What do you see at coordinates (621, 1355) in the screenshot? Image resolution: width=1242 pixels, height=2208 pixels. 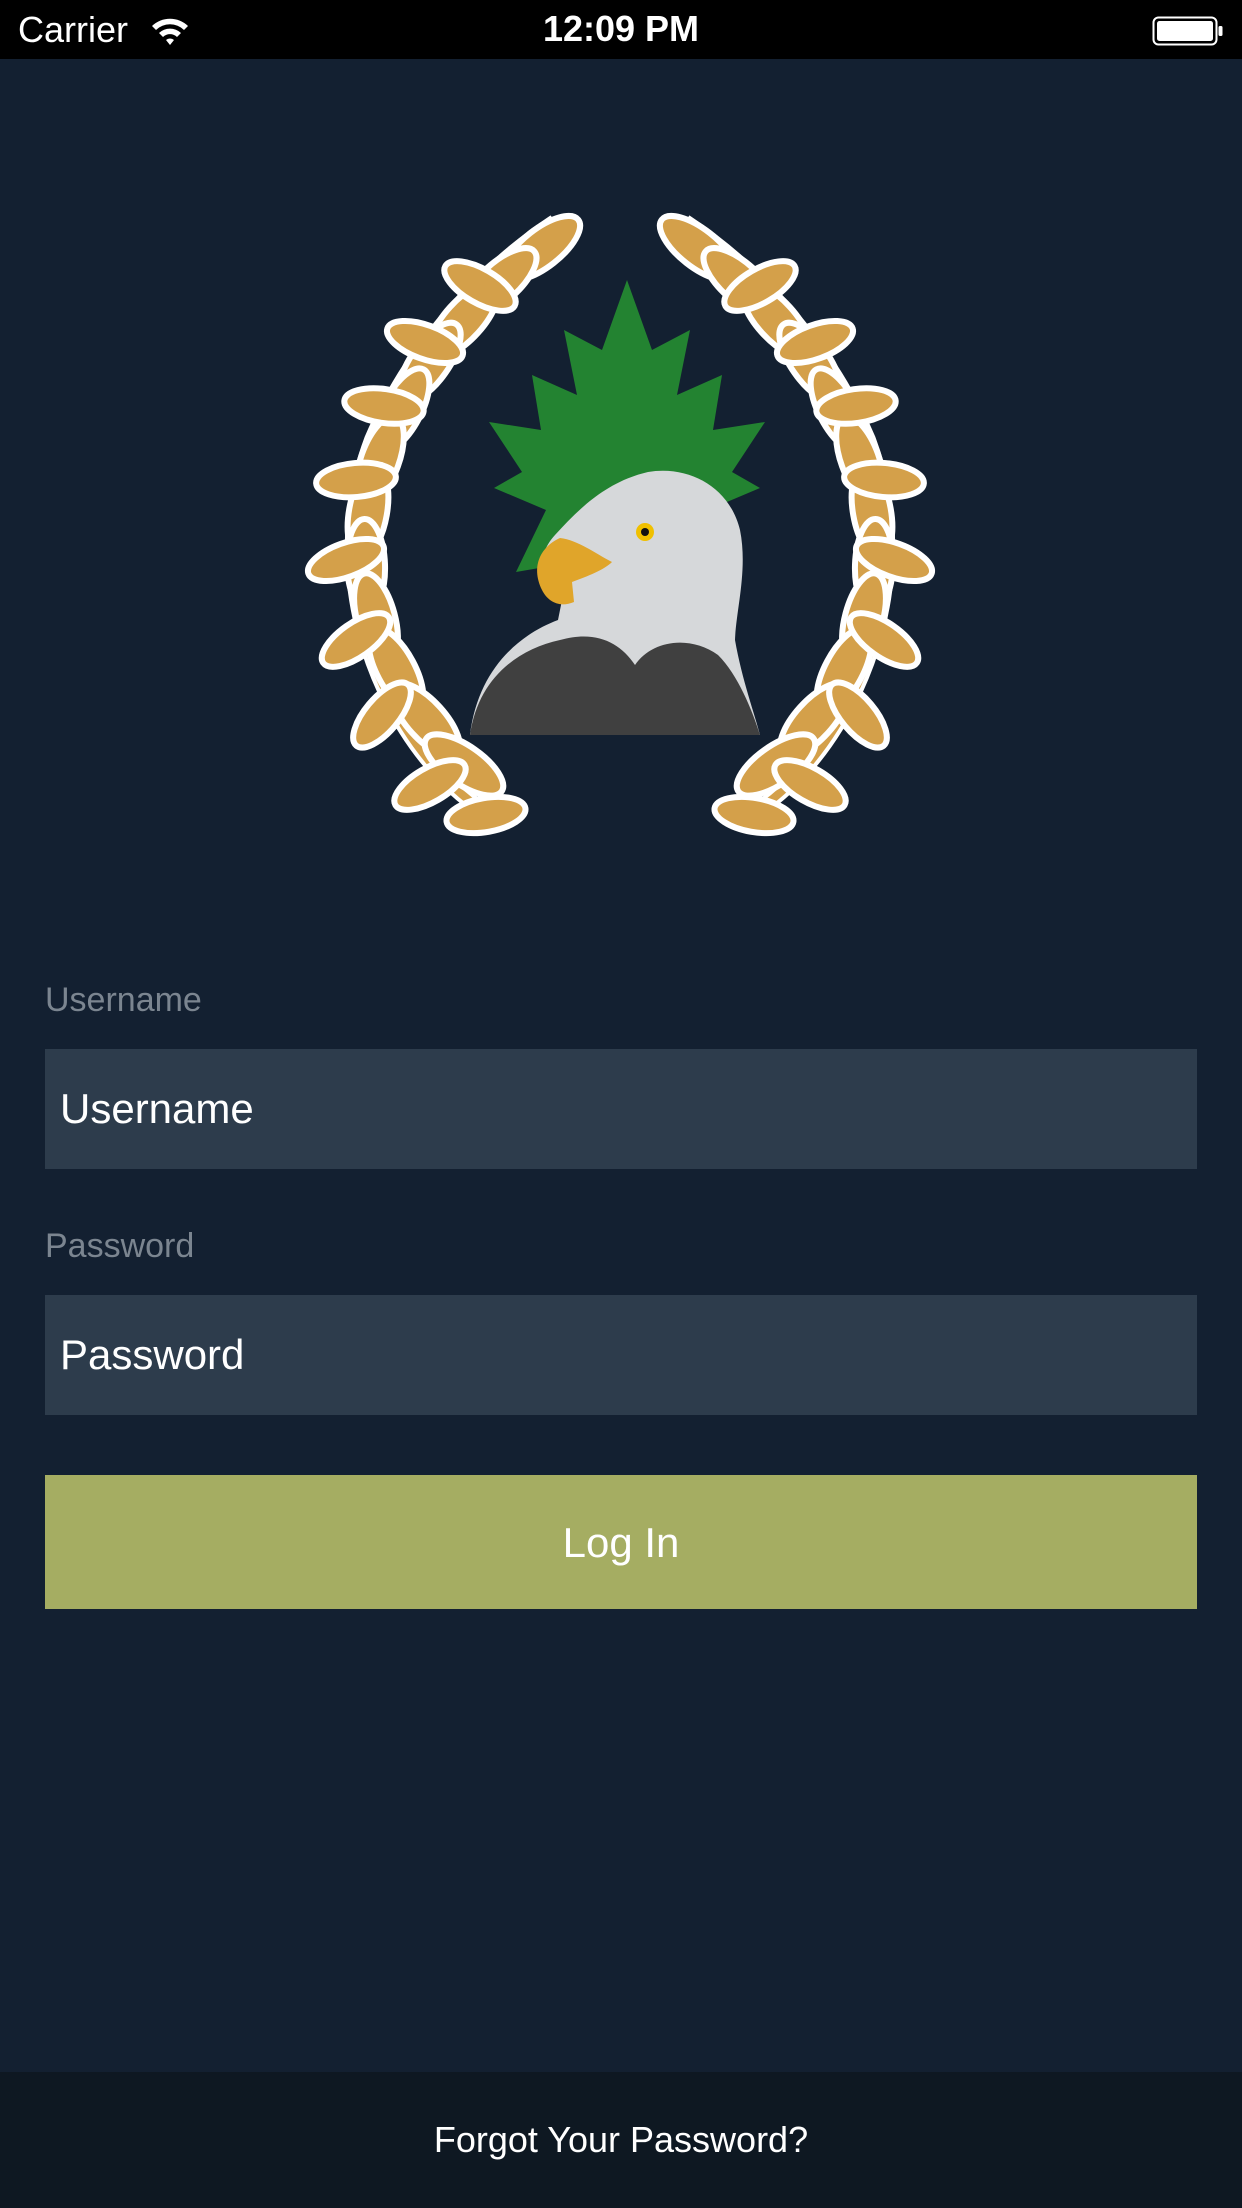 I see `password-input` at bounding box center [621, 1355].